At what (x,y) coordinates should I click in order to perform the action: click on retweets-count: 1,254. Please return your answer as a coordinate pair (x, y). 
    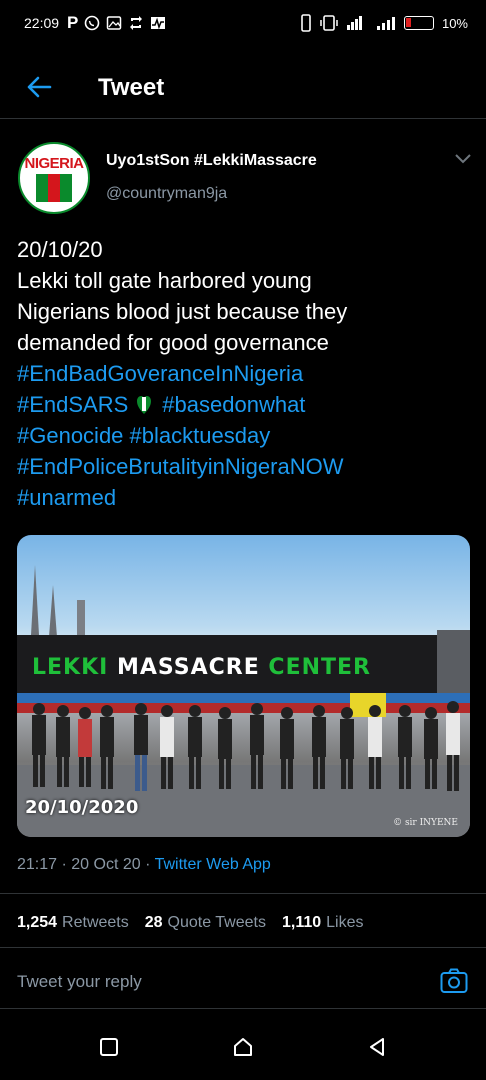
    Looking at the image, I should click on (37, 922).